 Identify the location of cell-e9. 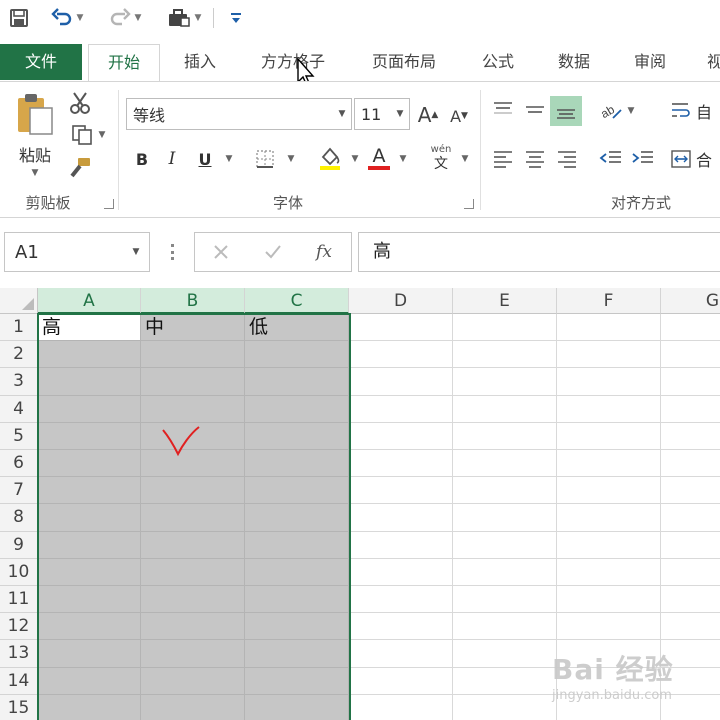
(505, 545).